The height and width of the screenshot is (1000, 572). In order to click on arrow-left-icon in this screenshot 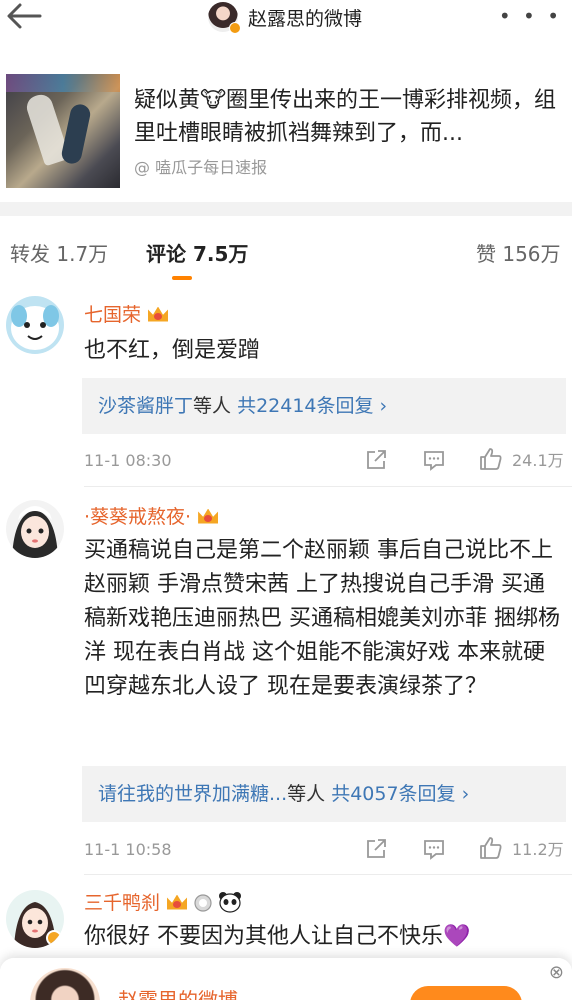, I will do `click(24, 16)`.